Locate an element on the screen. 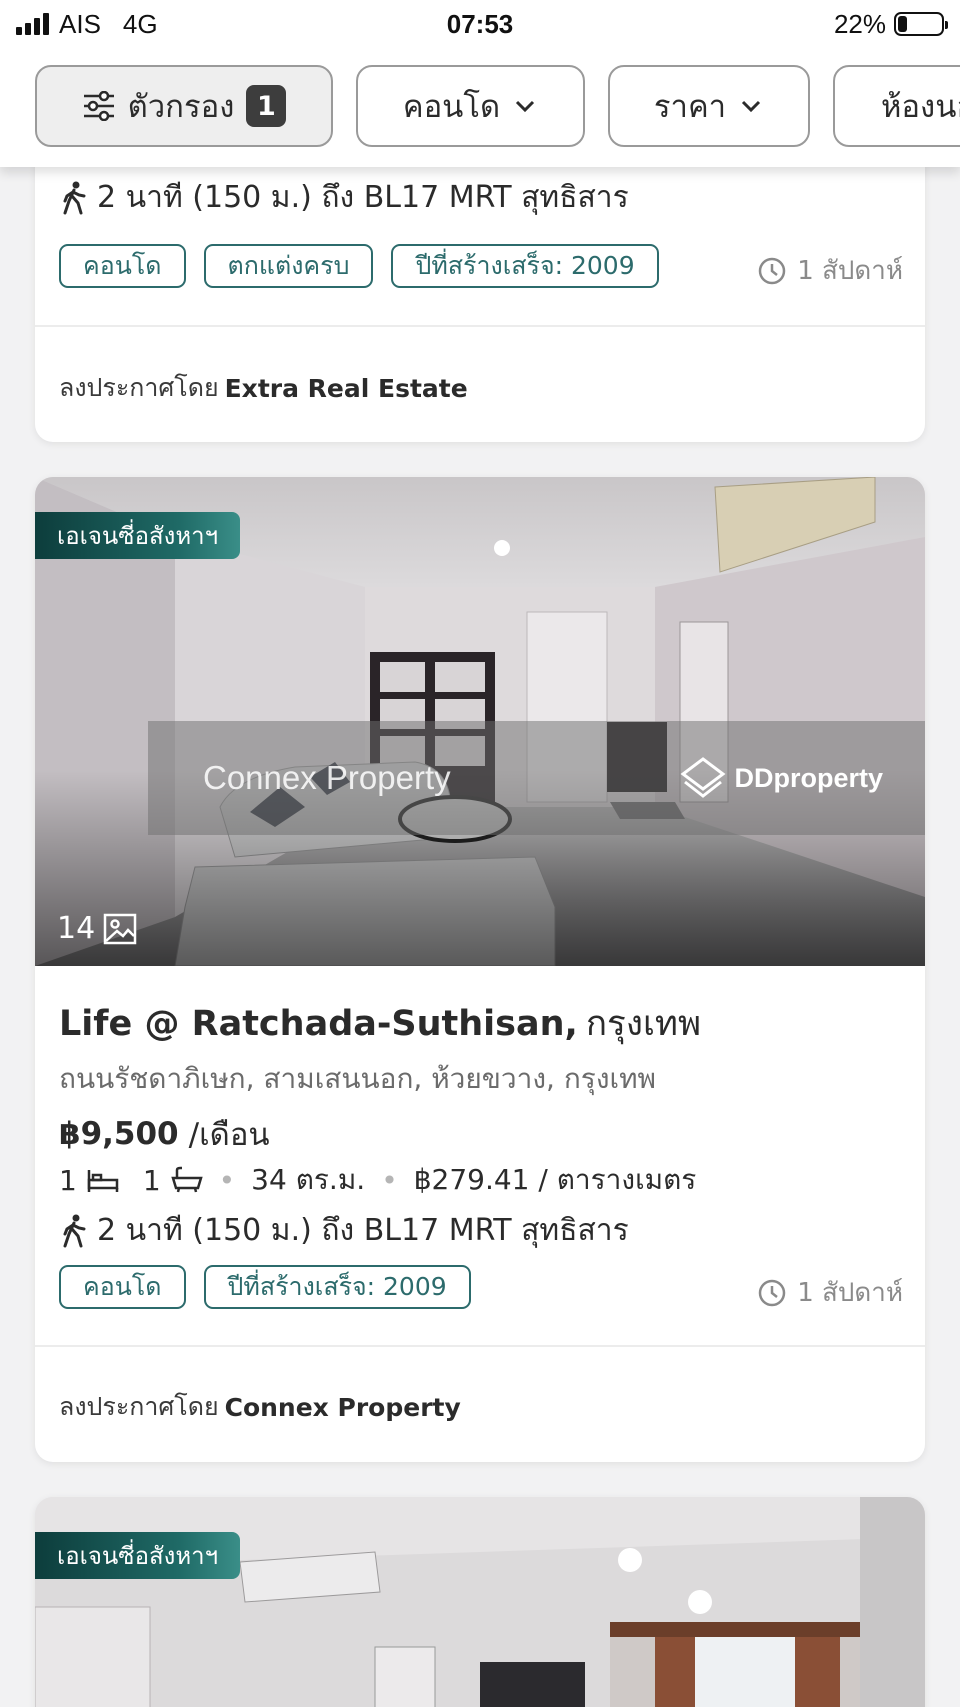  watermark-brand-text: DDproperty is located at coordinates (808, 777).